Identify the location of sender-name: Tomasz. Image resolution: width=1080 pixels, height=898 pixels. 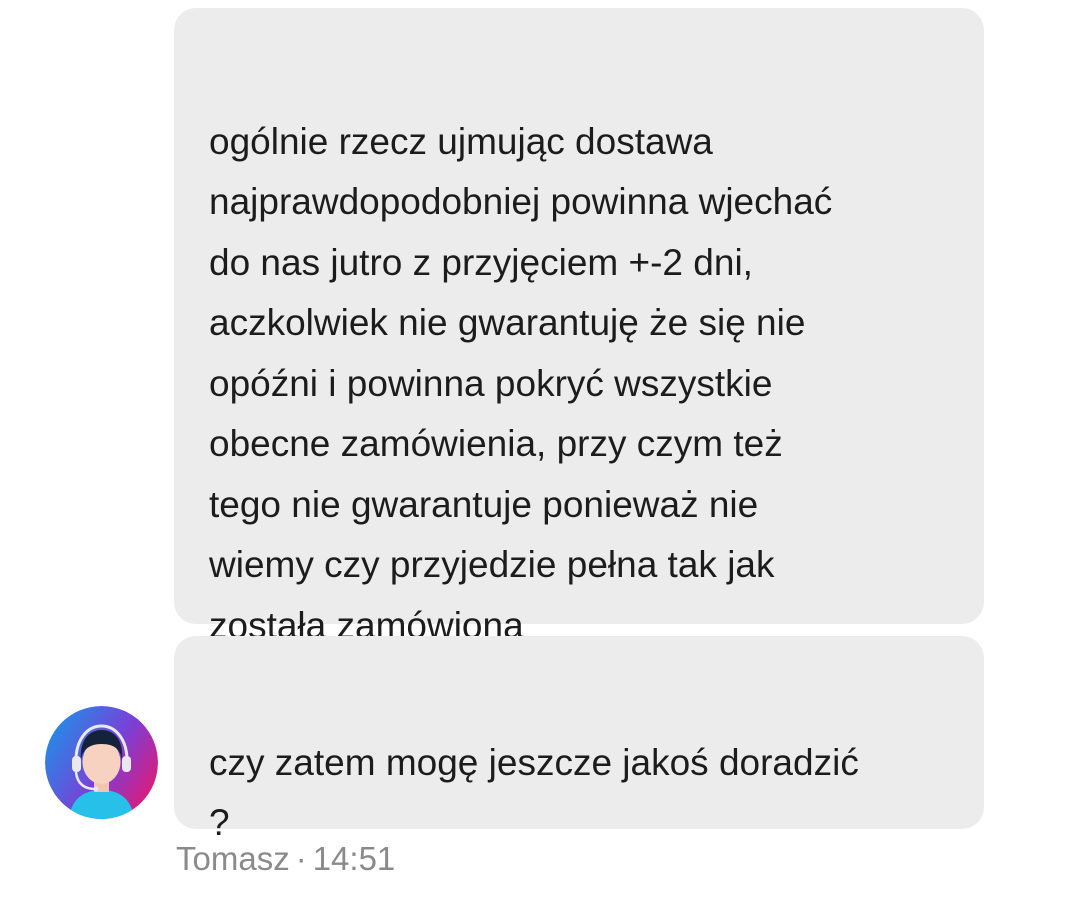
(233, 858).